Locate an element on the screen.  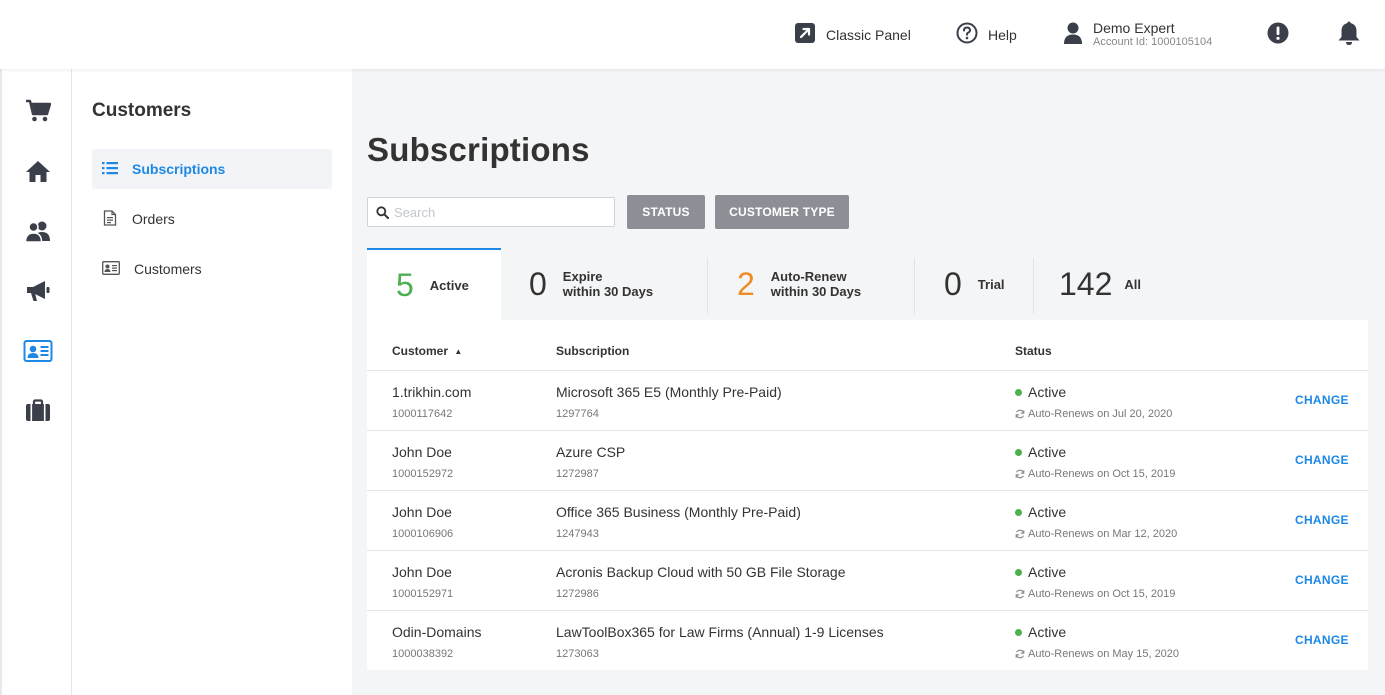
search-box is located at coordinates (491, 212).